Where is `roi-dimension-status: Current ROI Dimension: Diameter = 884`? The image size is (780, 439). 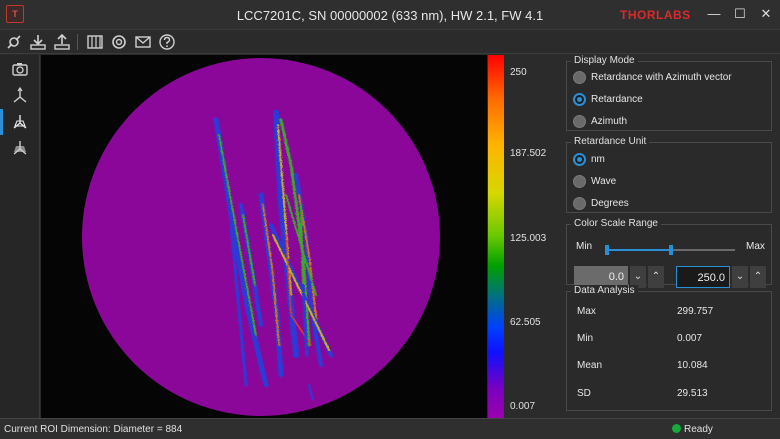 roi-dimension-status: Current ROI Dimension: Diameter = 884 is located at coordinates (93, 429).